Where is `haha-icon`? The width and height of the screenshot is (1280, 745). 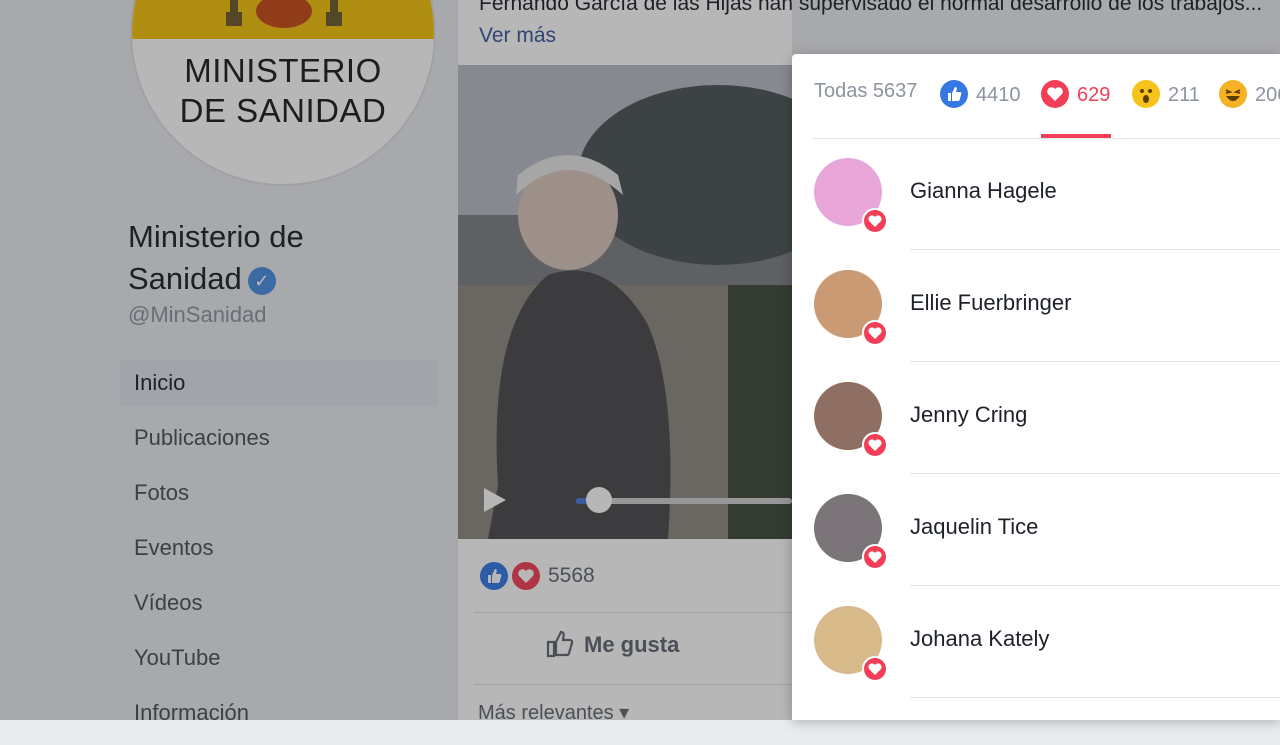 haha-icon is located at coordinates (1233, 94).